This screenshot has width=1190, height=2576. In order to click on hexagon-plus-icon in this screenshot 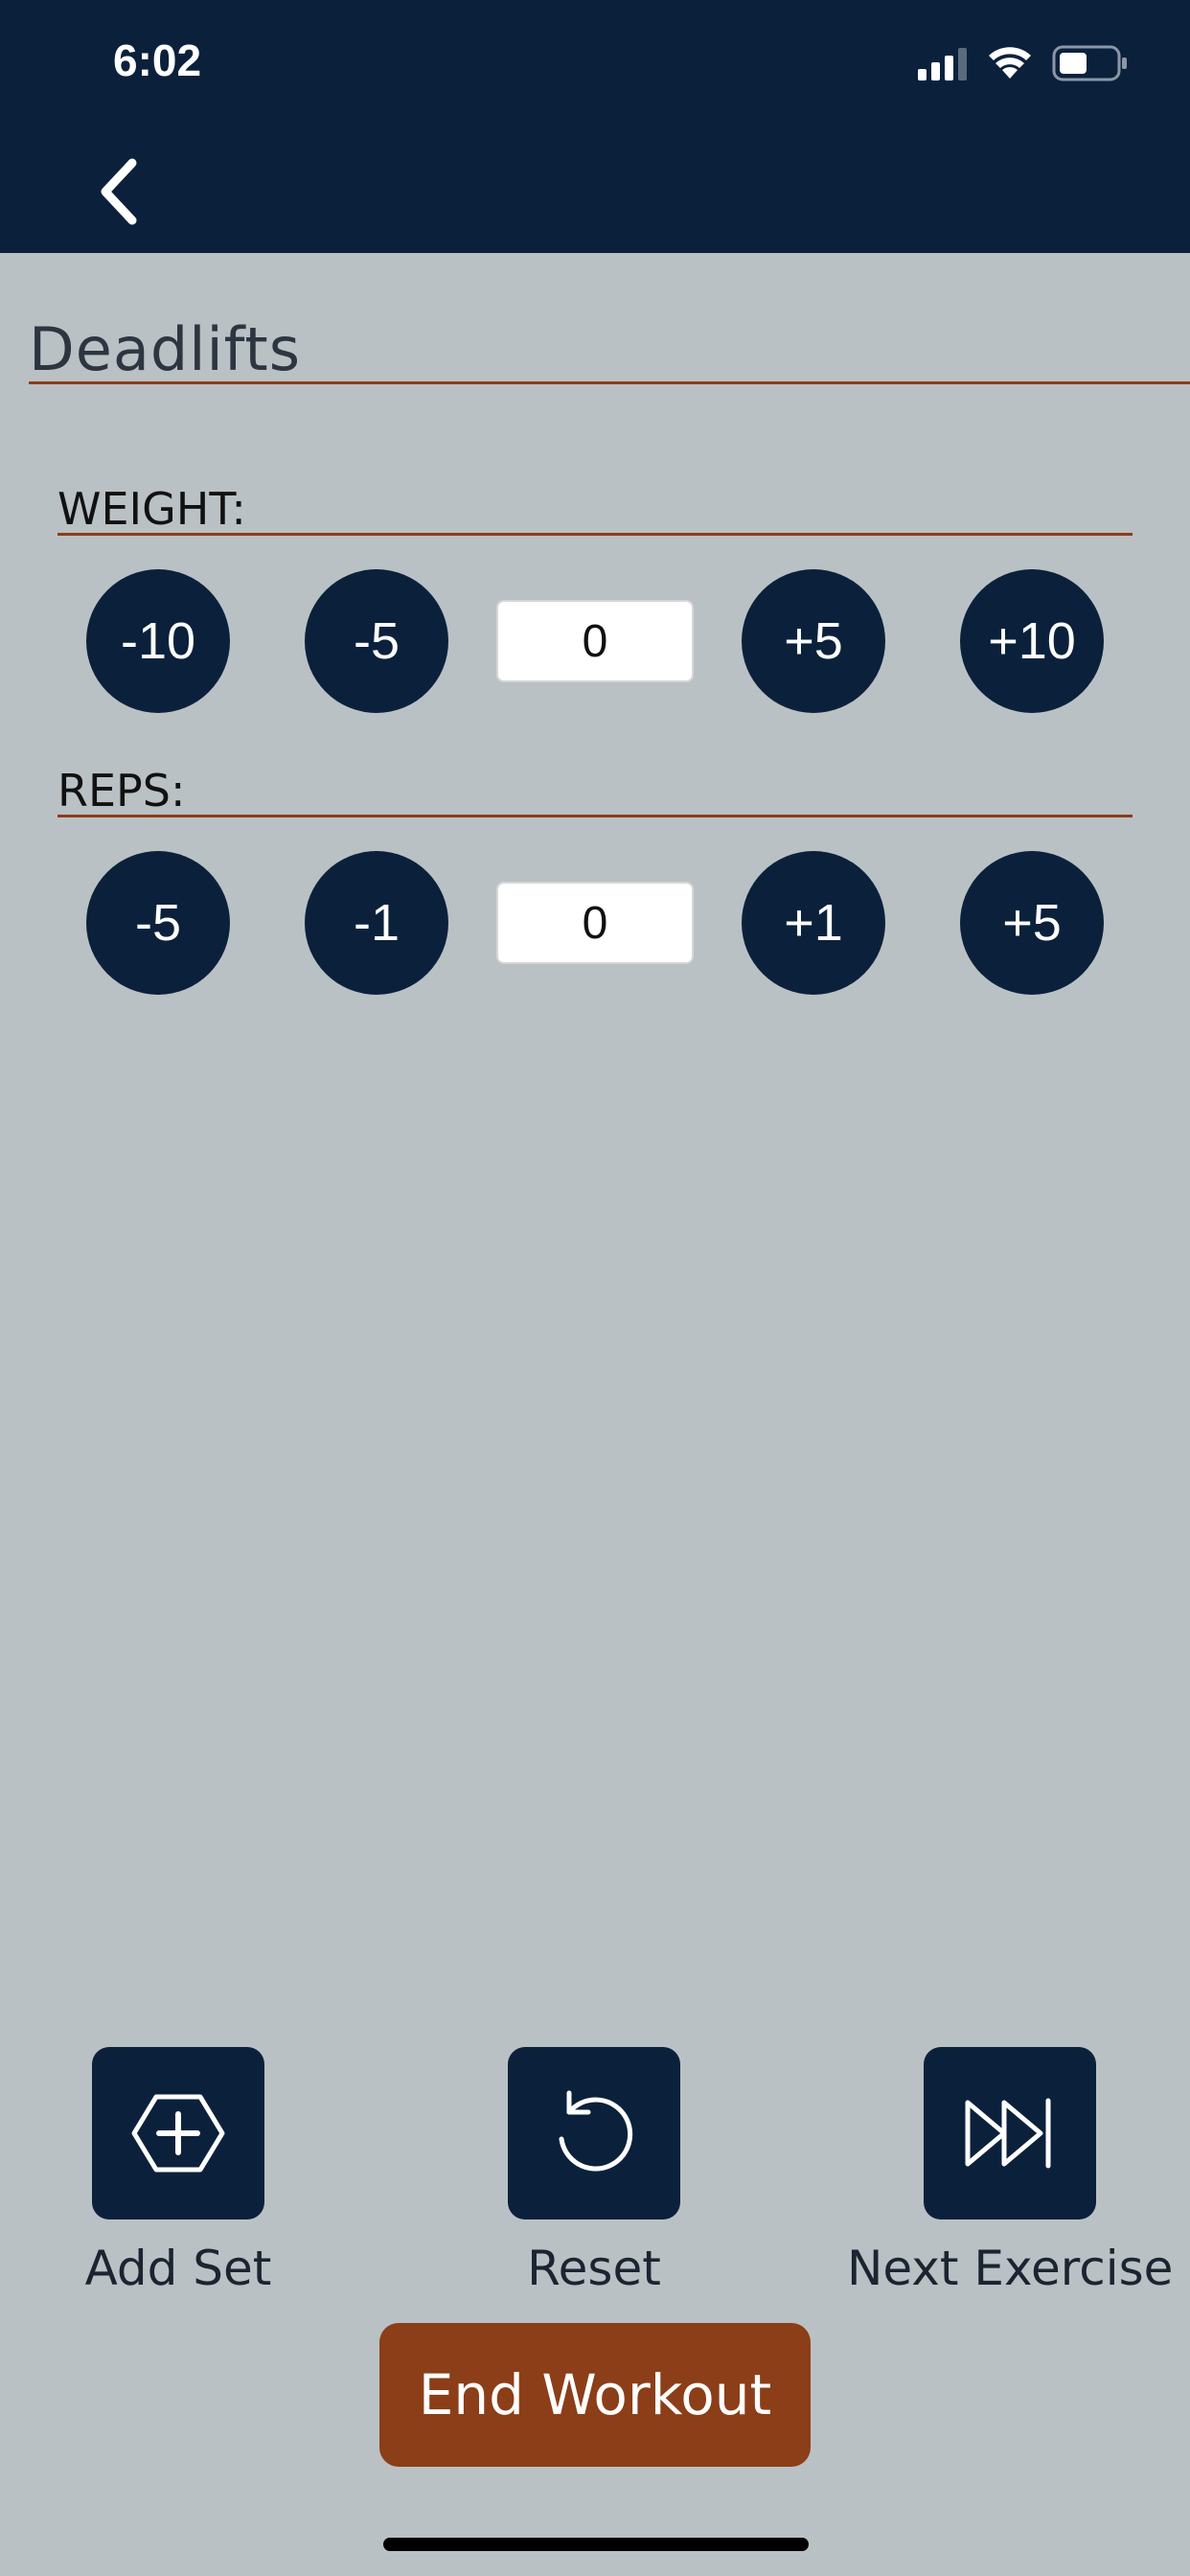, I will do `click(178, 2133)`.